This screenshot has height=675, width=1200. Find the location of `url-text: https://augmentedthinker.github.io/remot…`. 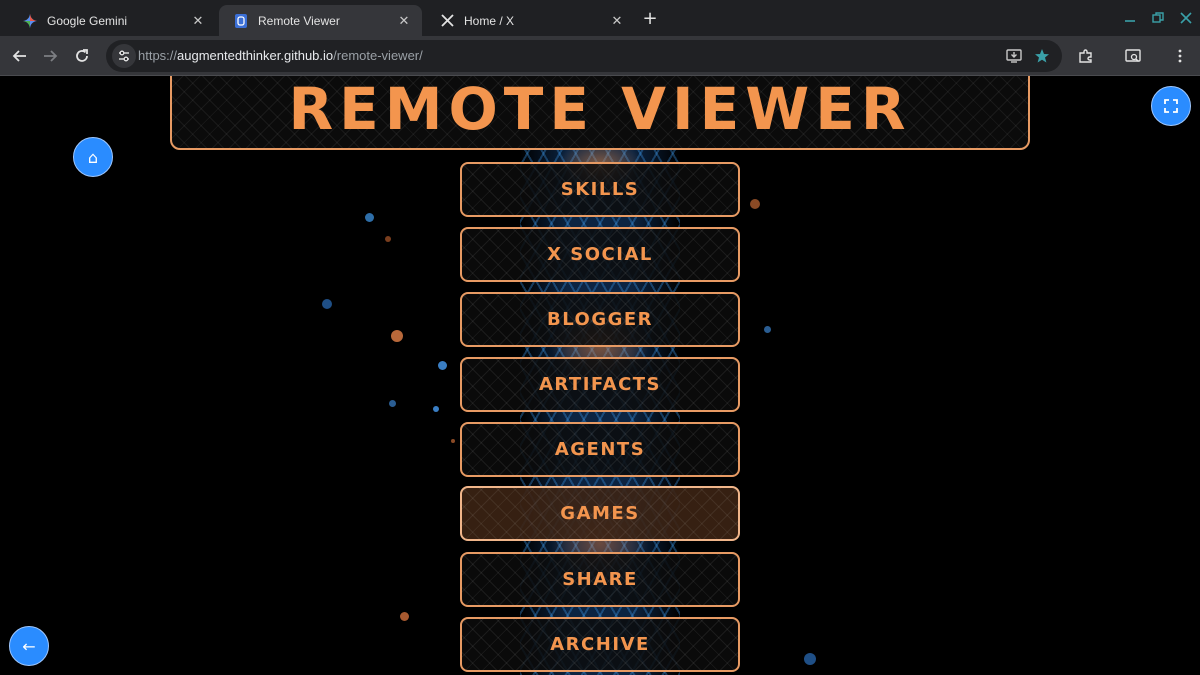

url-text: https://augmentedthinker.github.io/remot… is located at coordinates (280, 55).